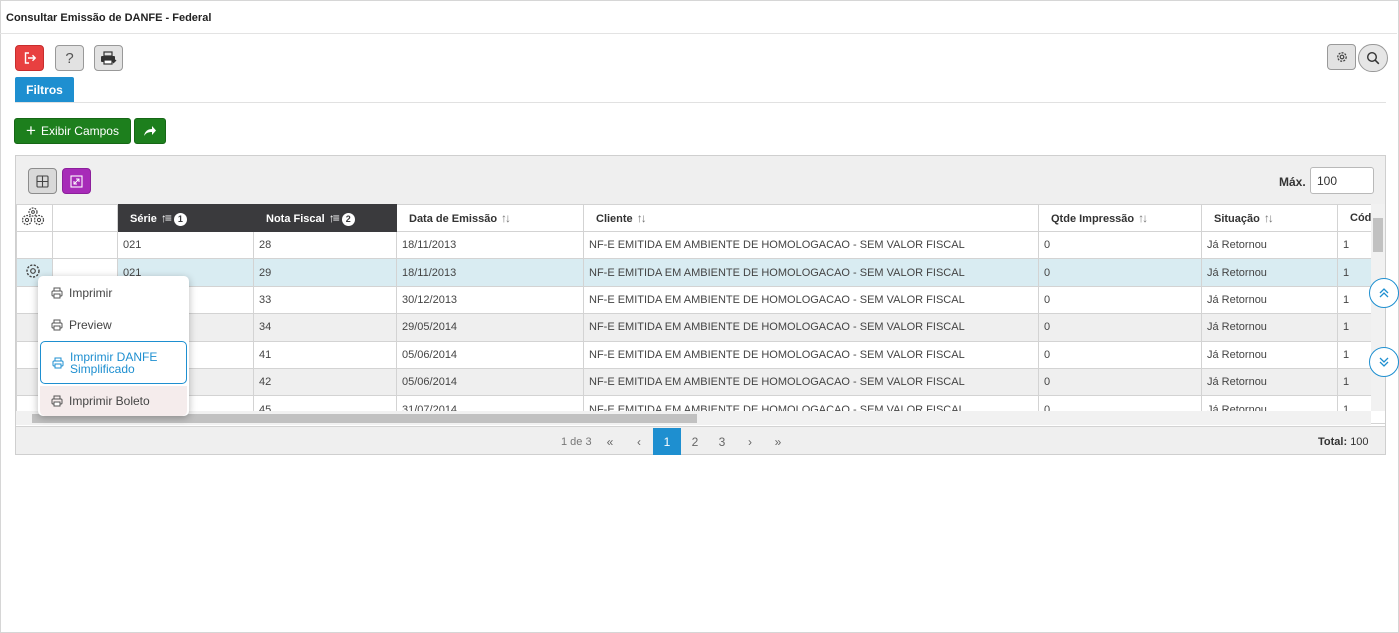 The width and height of the screenshot is (1399, 633). What do you see at coordinates (750, 441) in the screenshot?
I see `next-page-button: ›` at bounding box center [750, 441].